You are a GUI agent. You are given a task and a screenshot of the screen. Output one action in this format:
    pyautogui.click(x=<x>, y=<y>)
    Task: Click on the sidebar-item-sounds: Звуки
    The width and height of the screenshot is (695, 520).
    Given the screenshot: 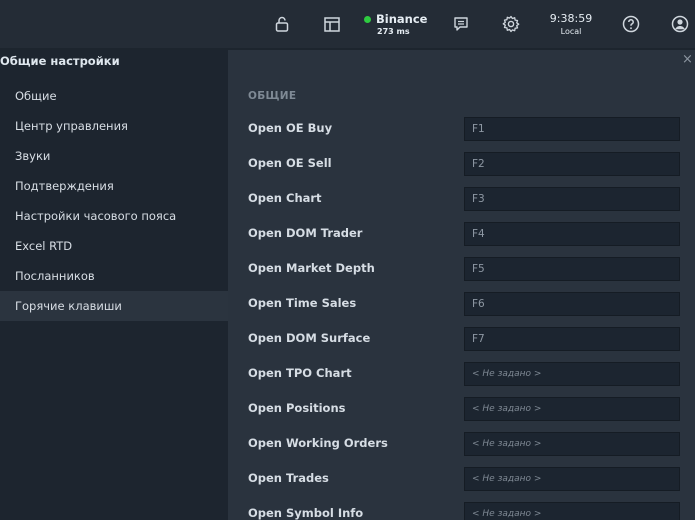 What is the action you would take?
    pyautogui.click(x=114, y=156)
    